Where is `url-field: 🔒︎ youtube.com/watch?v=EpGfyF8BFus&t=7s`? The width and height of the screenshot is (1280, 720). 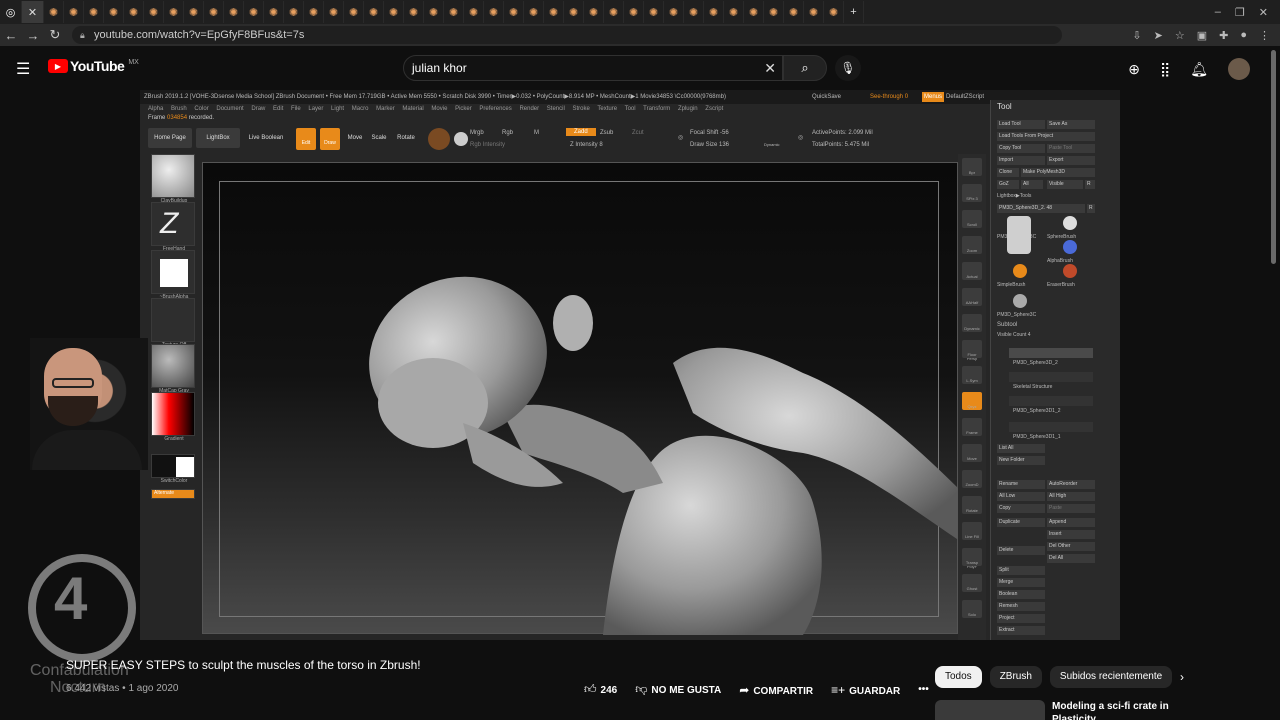
url-field: 🔒︎ youtube.com/watch?v=EpGfyF8BFus&t=7s is located at coordinates (567, 35).